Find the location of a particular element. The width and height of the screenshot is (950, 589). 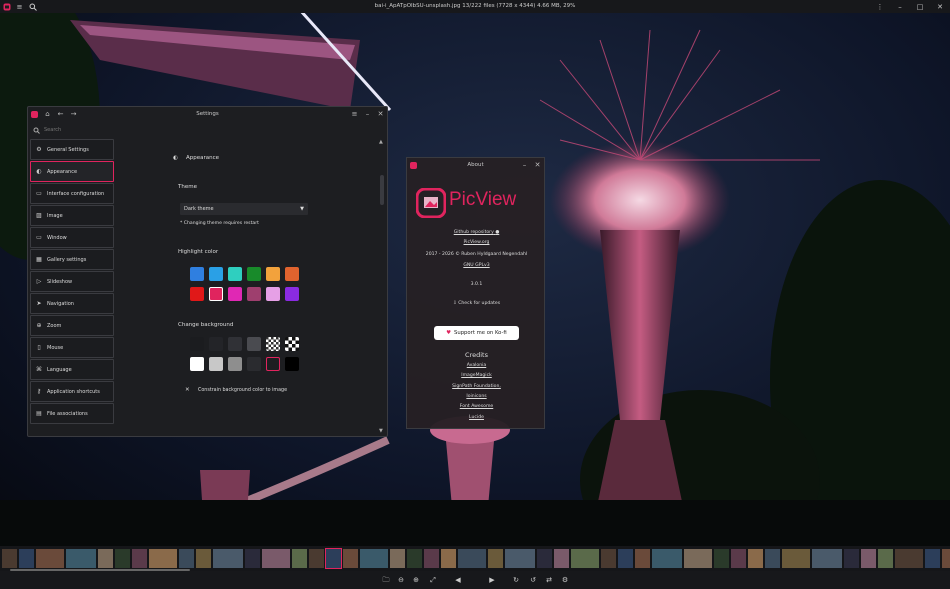

sidebar-item-mouse: ▯ Mouse is located at coordinates (72, 347).